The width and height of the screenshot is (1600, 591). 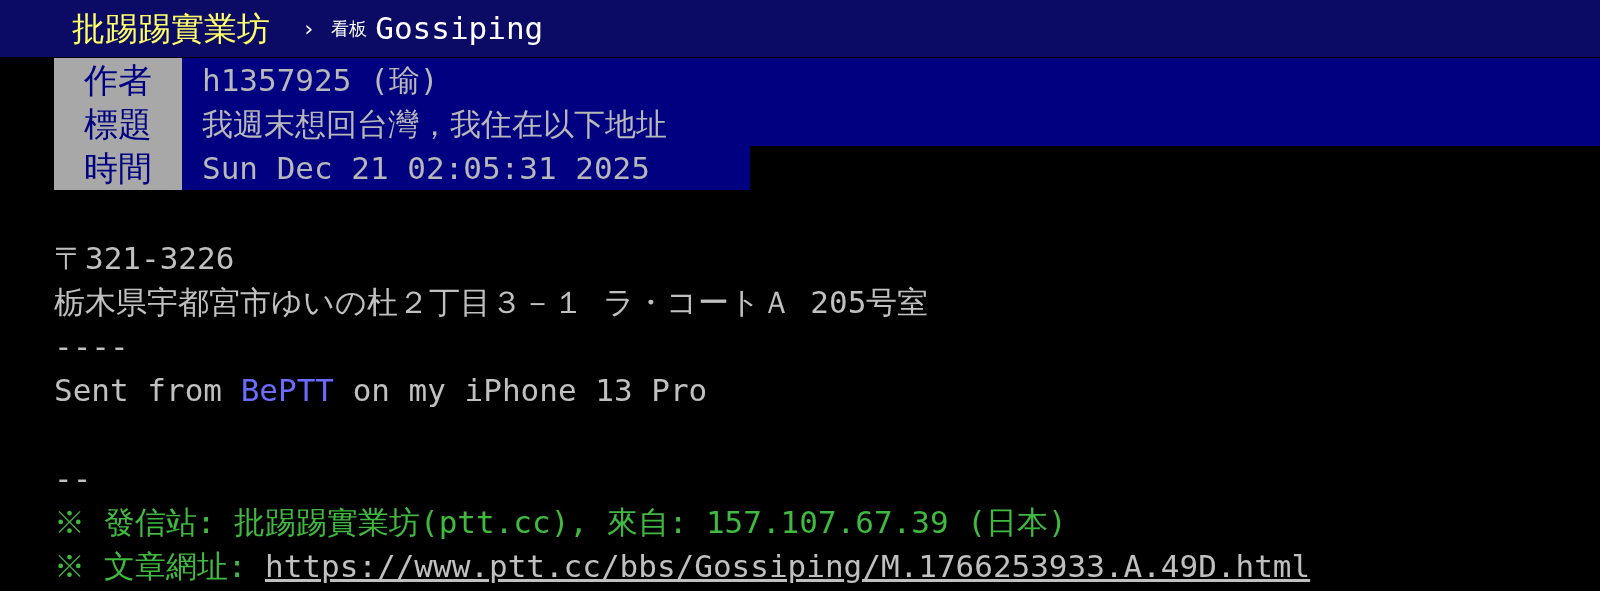 I want to click on post-text: on my iPhone 13 Pro, so click(x=529, y=390).